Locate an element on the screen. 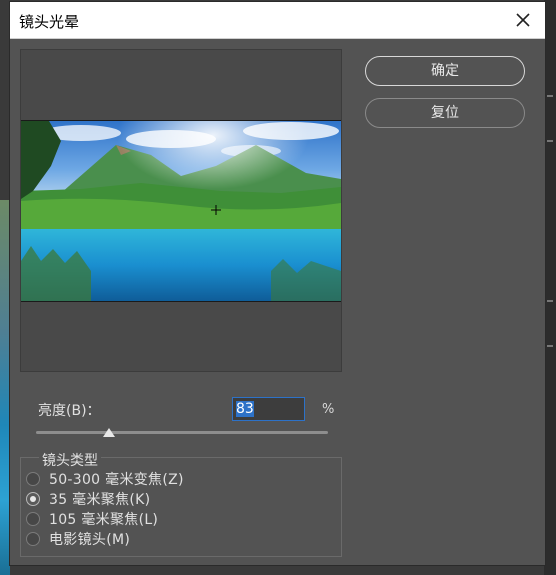 Image resolution: width=556 pixels, height=575 pixels. brightness-slider-thumb is located at coordinates (109, 432).